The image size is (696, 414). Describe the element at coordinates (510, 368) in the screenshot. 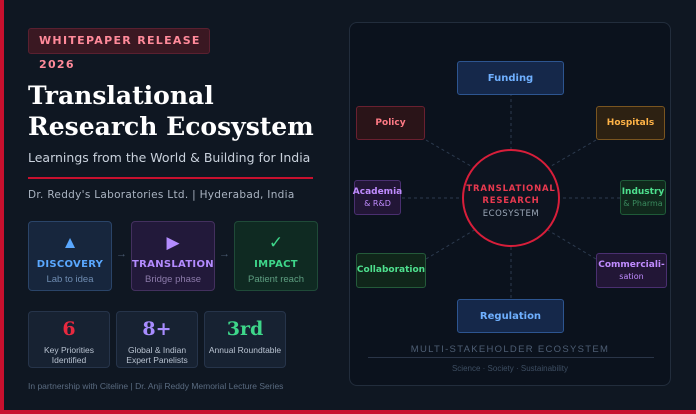

I see `ecosystem-tagline: Science · Society · Sustainability` at that location.